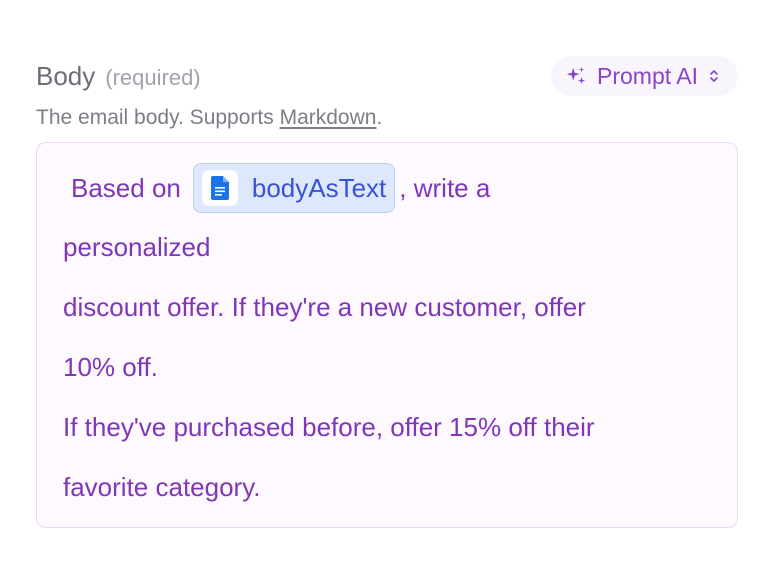  I want to click on chevron-up-down-icon, so click(714, 76).